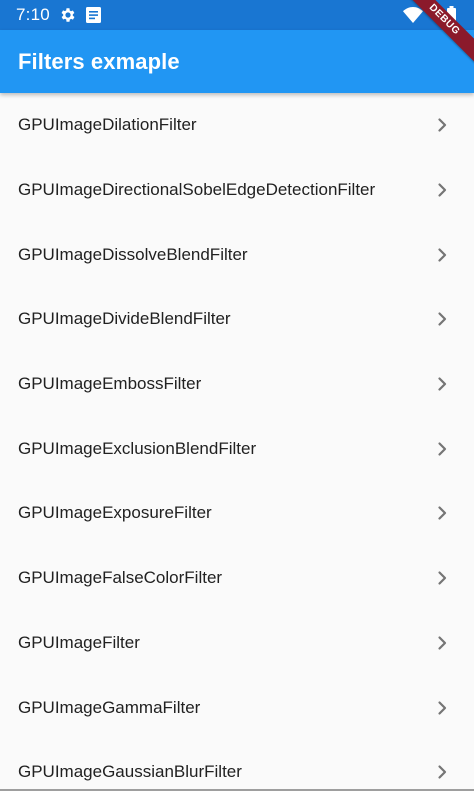 This screenshot has height=791, width=474. What do you see at coordinates (115, 513) in the screenshot?
I see `filter-name: GPUImageExposureFilter` at bounding box center [115, 513].